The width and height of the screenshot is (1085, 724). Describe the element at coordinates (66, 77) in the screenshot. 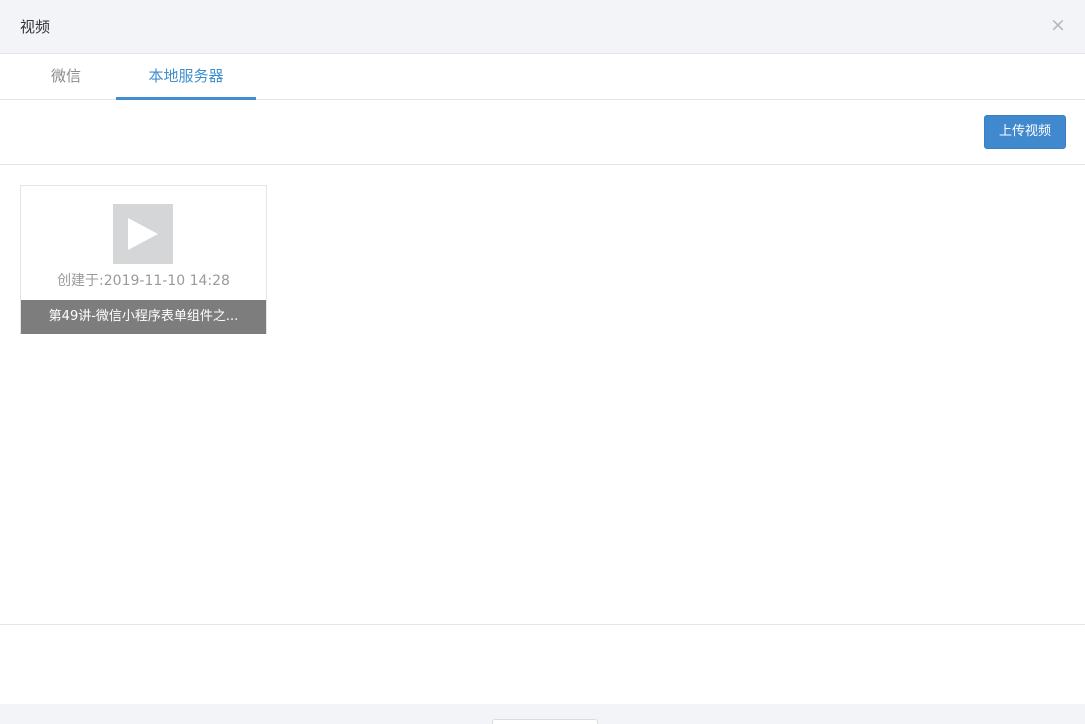

I see `tab-wechat: 微信` at that location.